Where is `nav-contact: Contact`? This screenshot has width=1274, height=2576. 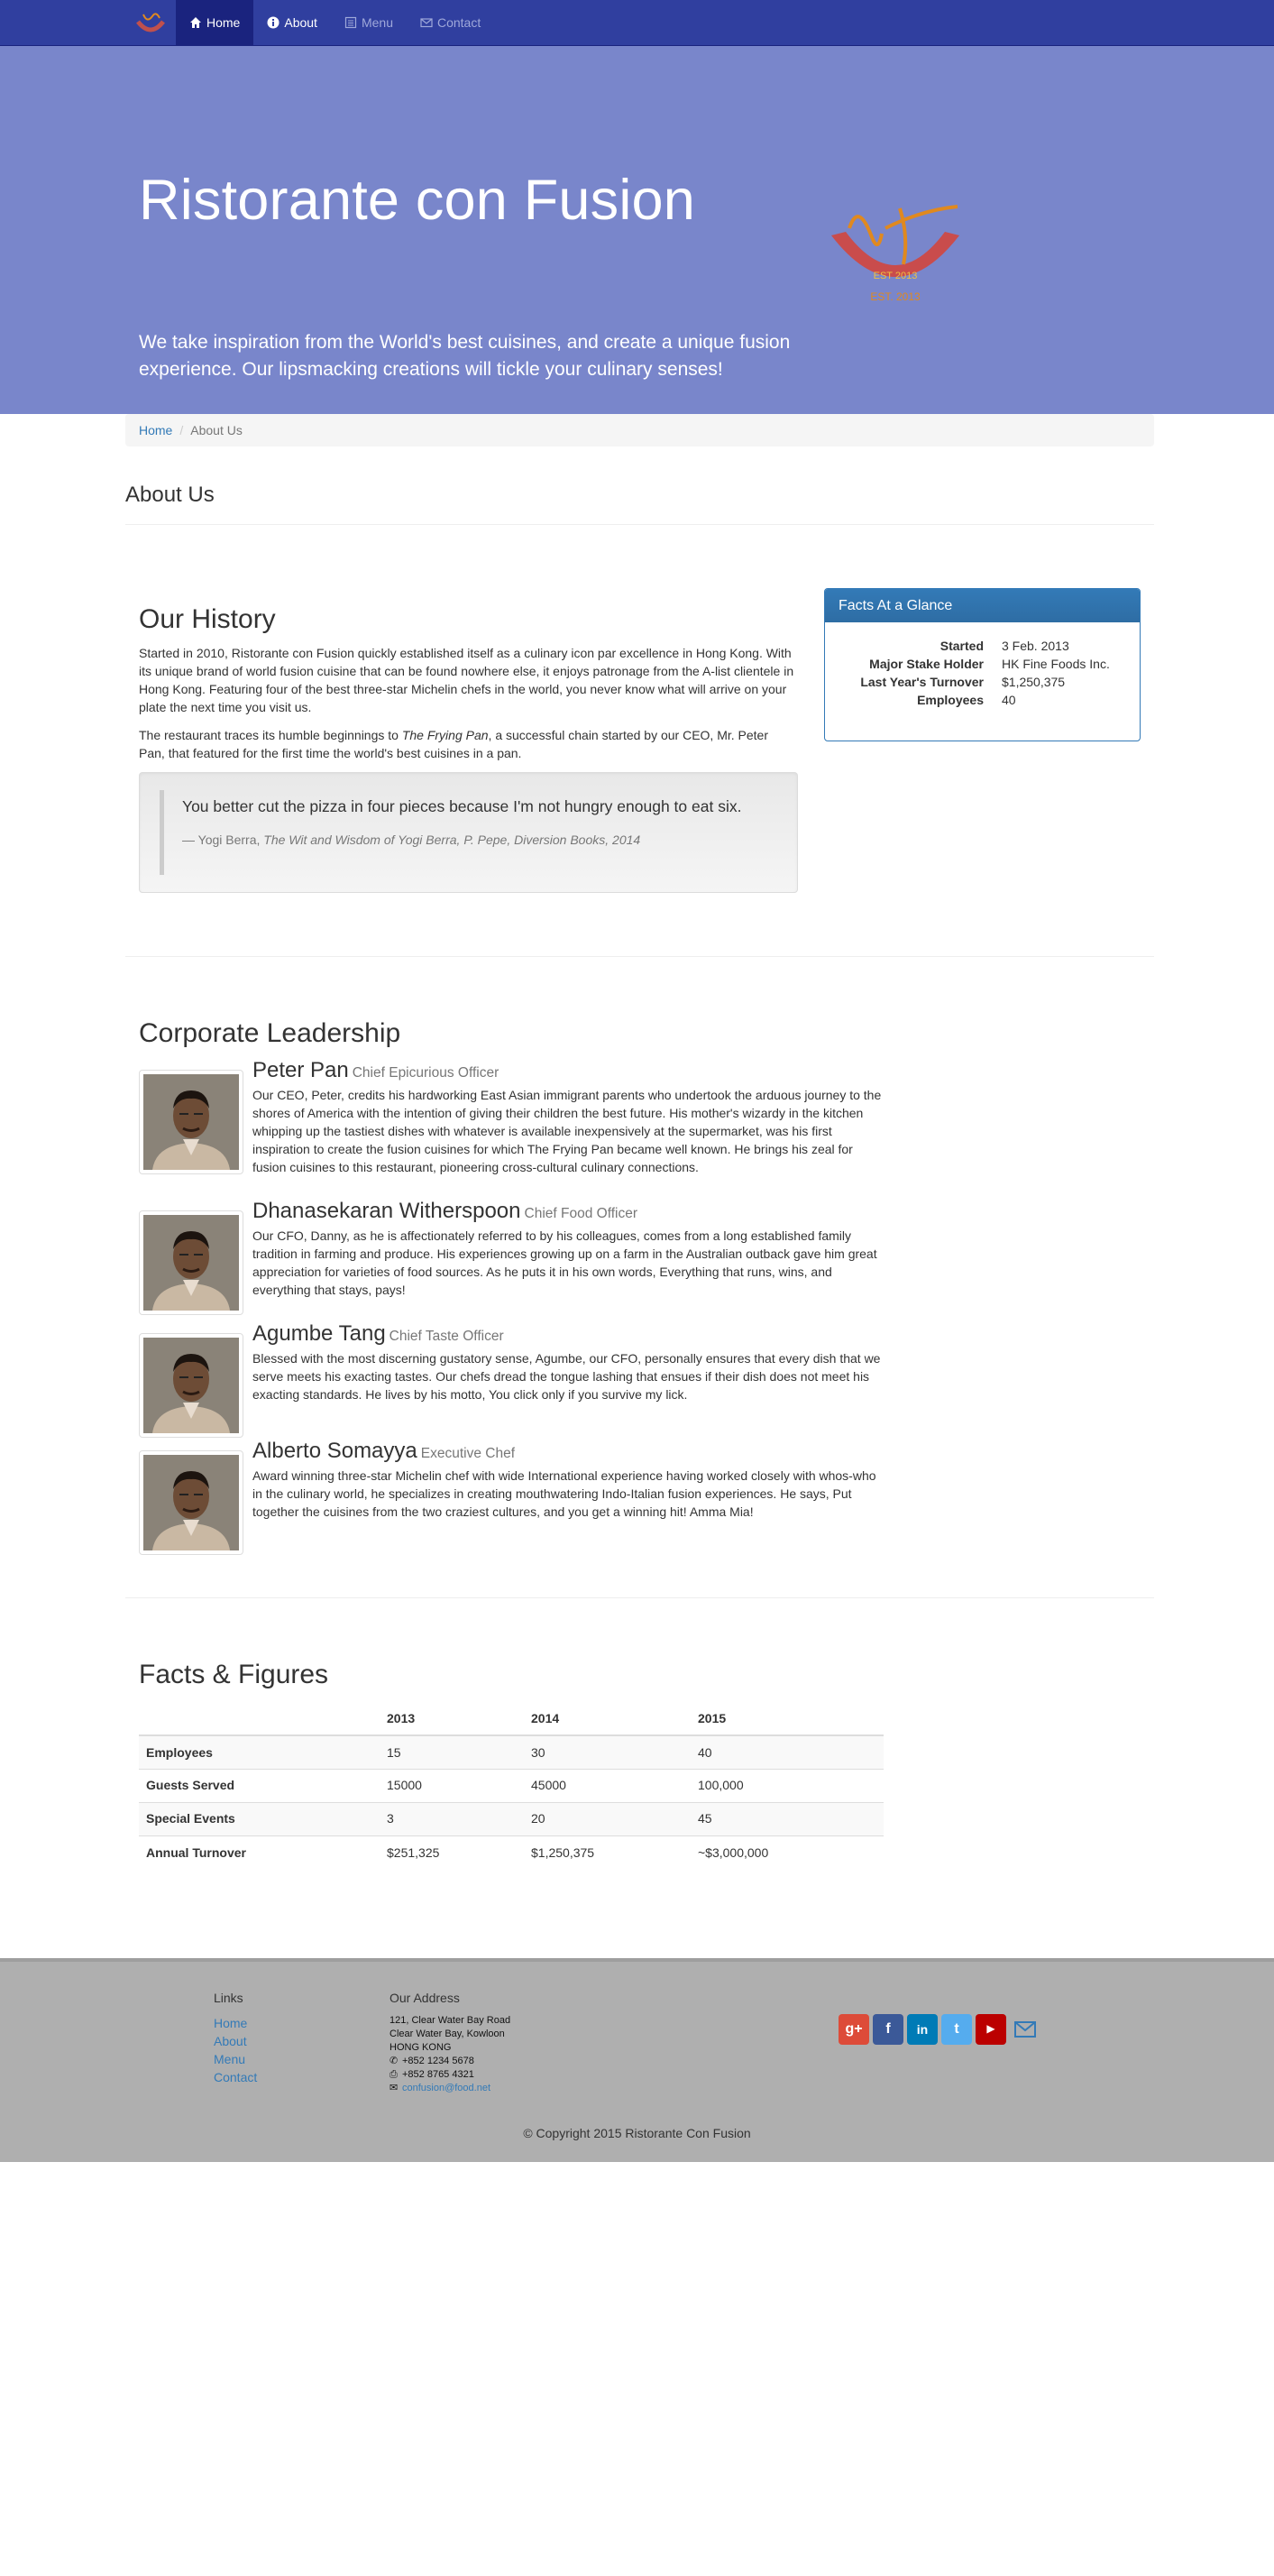 nav-contact: Contact is located at coordinates (450, 22).